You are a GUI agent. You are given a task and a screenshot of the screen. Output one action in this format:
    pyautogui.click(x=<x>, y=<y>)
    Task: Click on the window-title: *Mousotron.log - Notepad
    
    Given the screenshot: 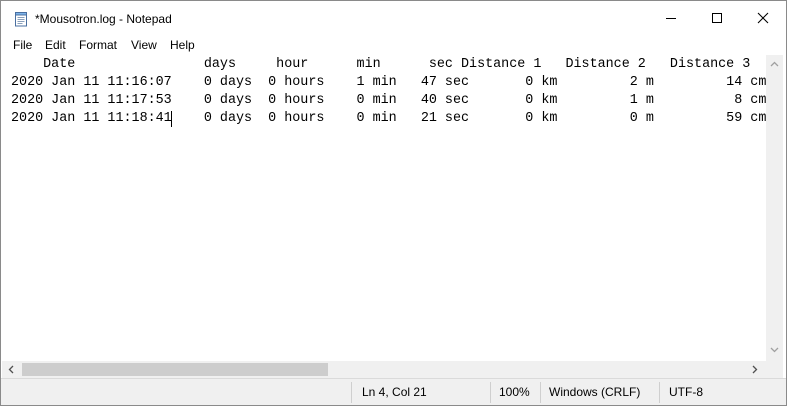 What is the action you would take?
    pyautogui.click(x=103, y=19)
    